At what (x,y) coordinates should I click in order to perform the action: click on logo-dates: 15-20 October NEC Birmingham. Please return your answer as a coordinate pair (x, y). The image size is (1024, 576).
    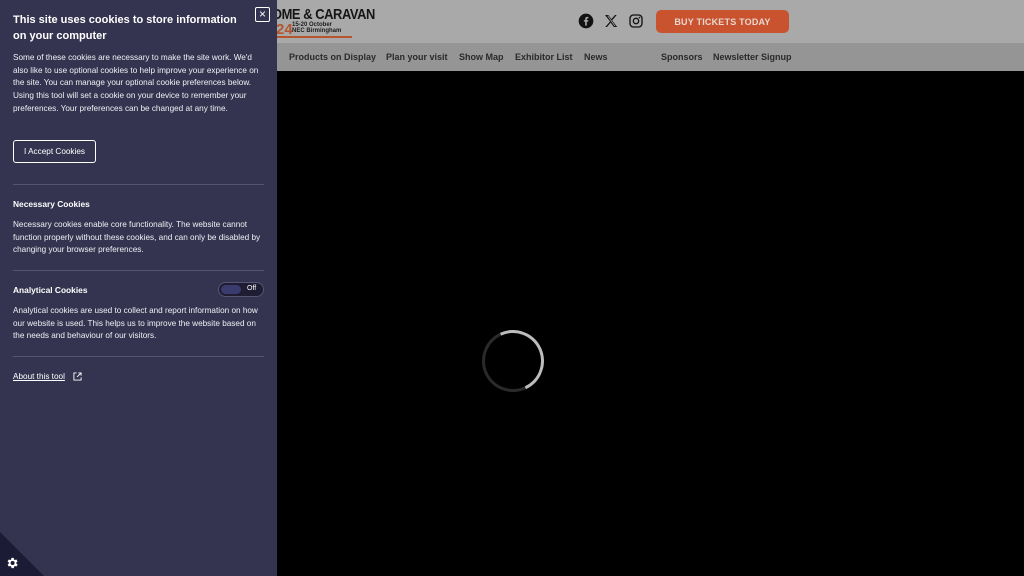
    Looking at the image, I should click on (317, 28).